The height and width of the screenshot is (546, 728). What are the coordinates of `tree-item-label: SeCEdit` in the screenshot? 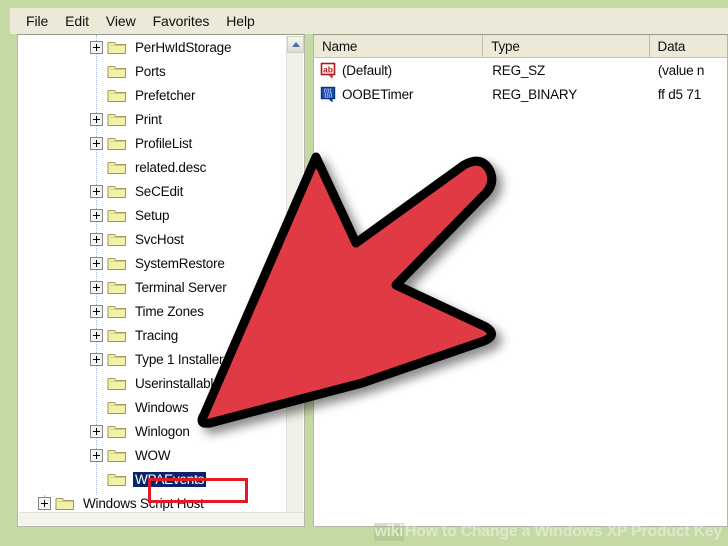 It's located at (159, 191).